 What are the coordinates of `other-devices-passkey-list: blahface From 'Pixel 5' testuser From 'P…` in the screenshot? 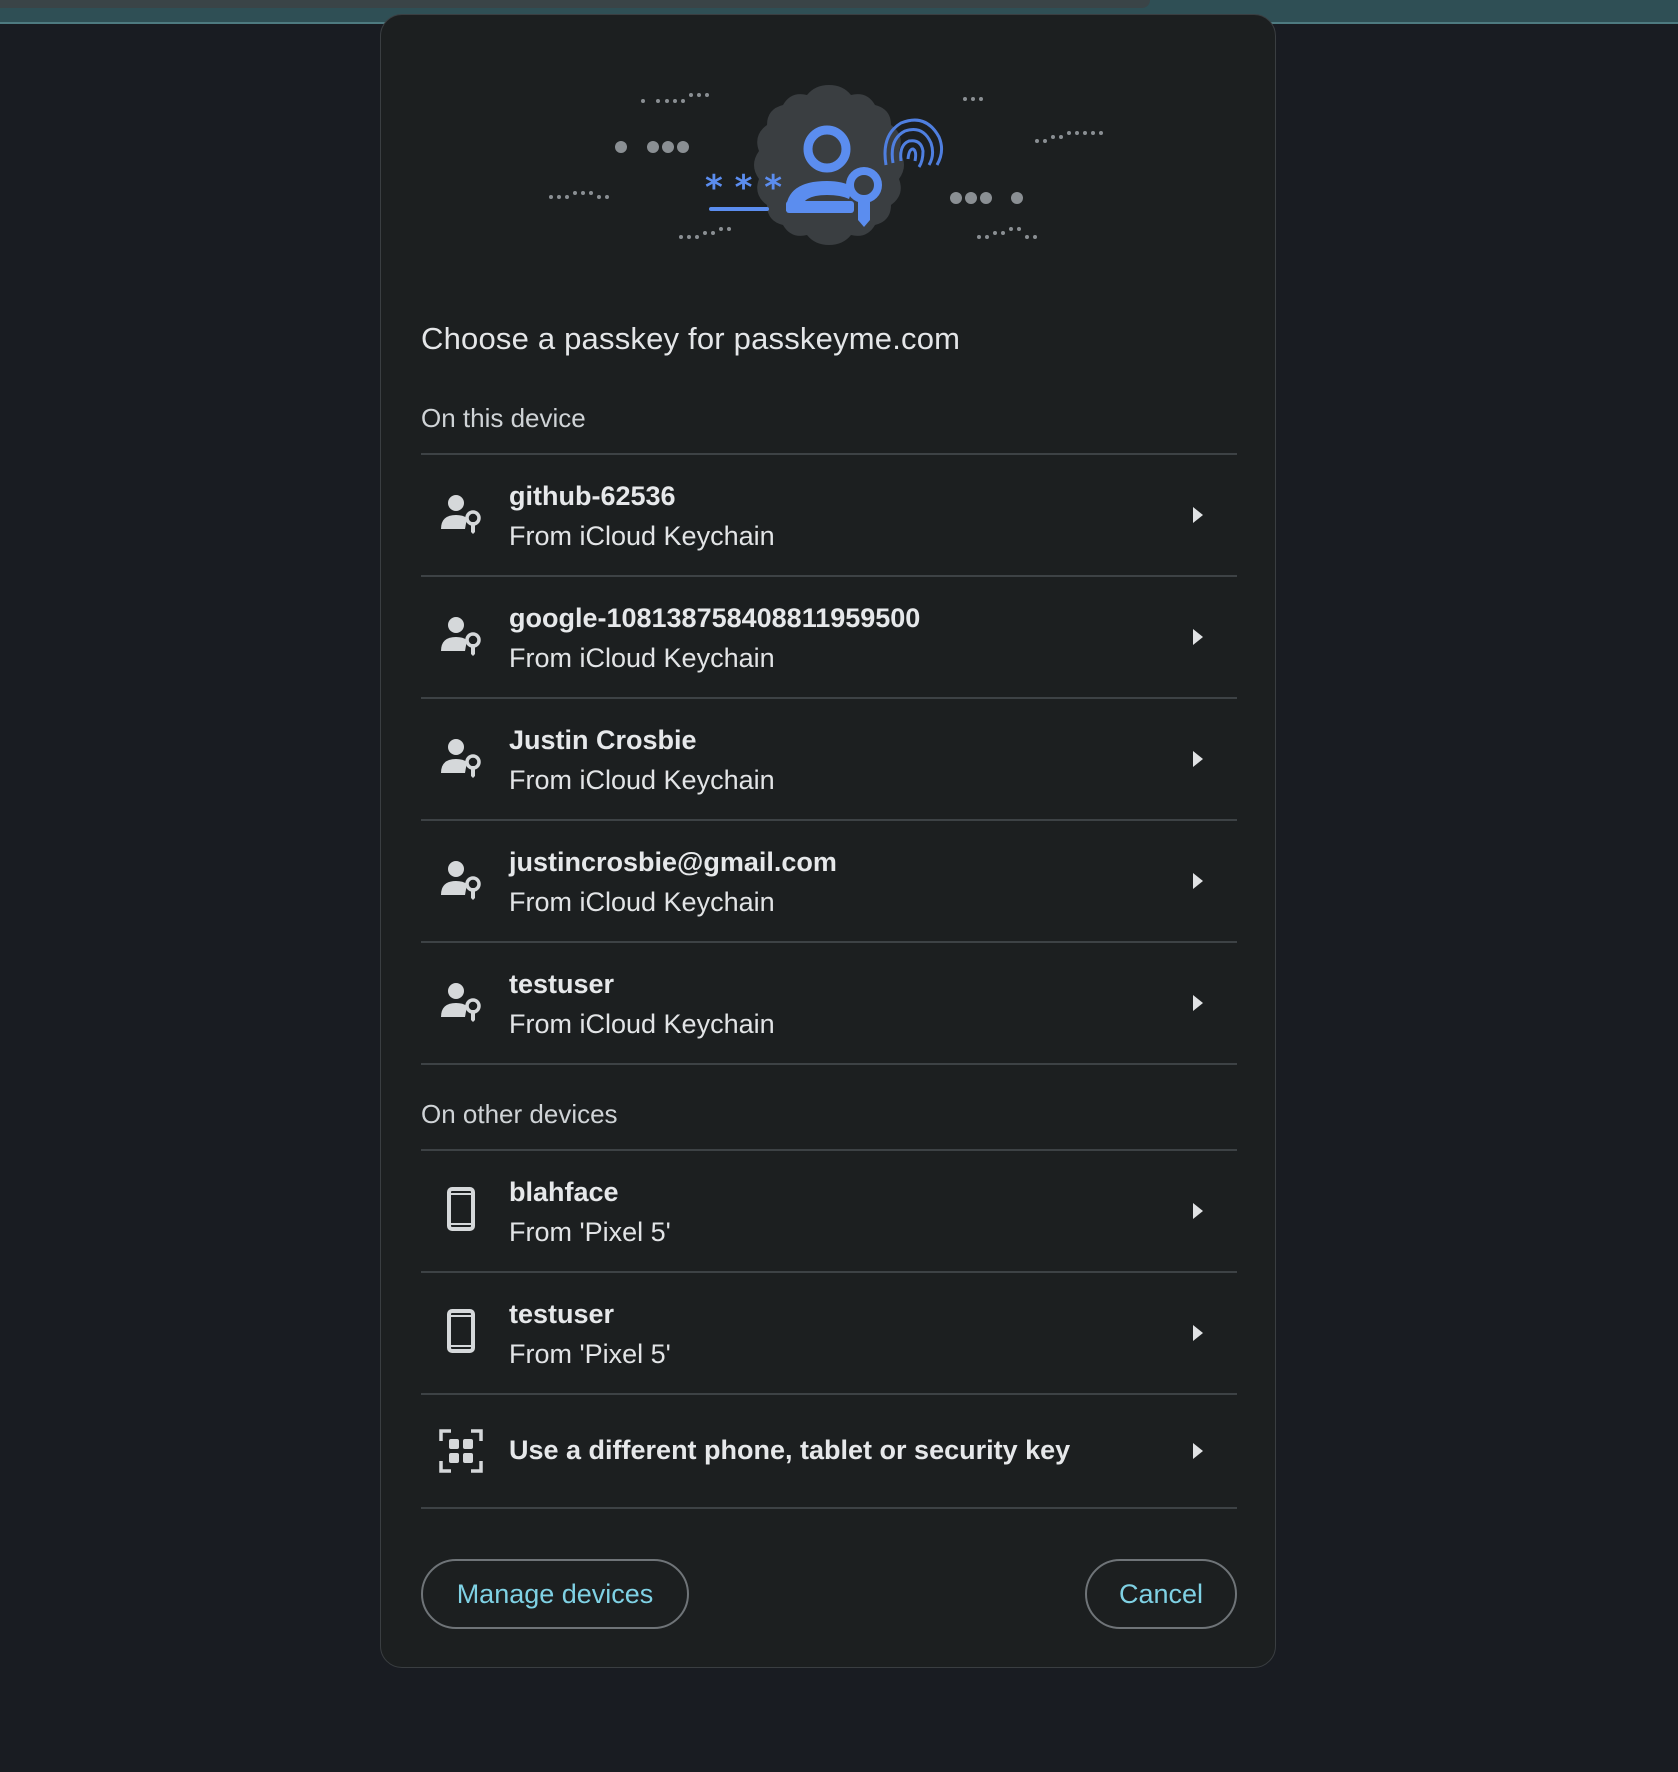 It's located at (829, 1329).